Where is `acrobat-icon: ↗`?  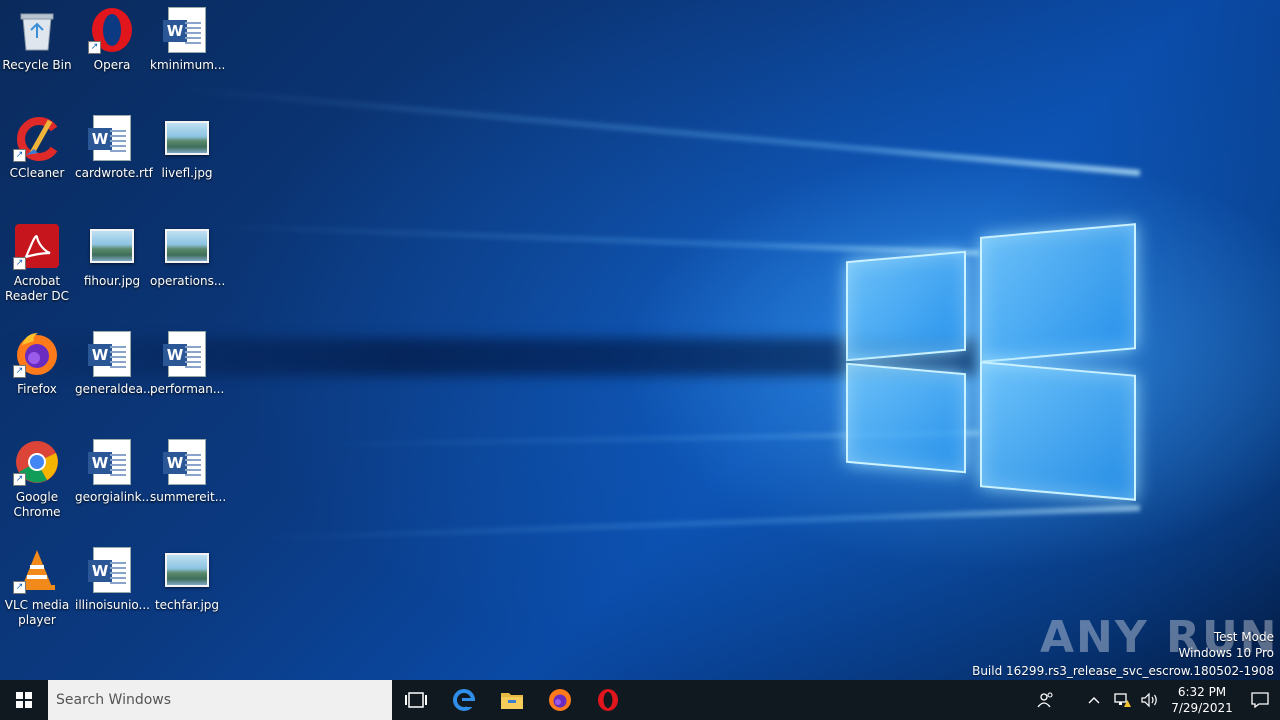
acrobat-icon: ↗ is located at coordinates (37, 246).